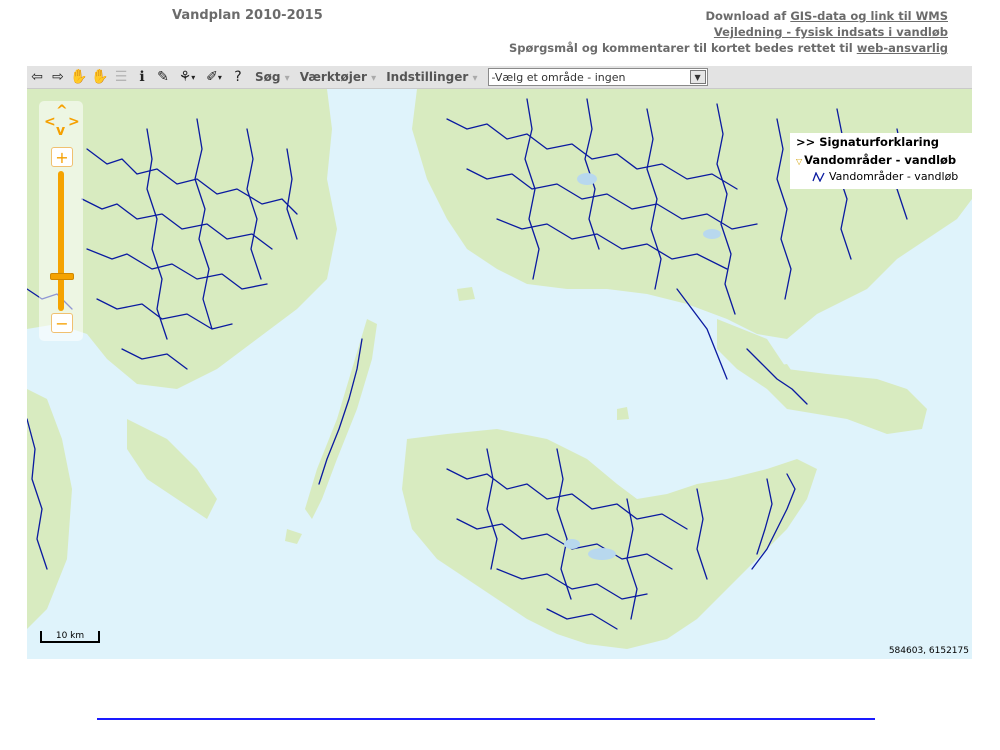  Describe the element at coordinates (79, 77) in the screenshot. I see `pan-hand-icon: ✋` at that location.